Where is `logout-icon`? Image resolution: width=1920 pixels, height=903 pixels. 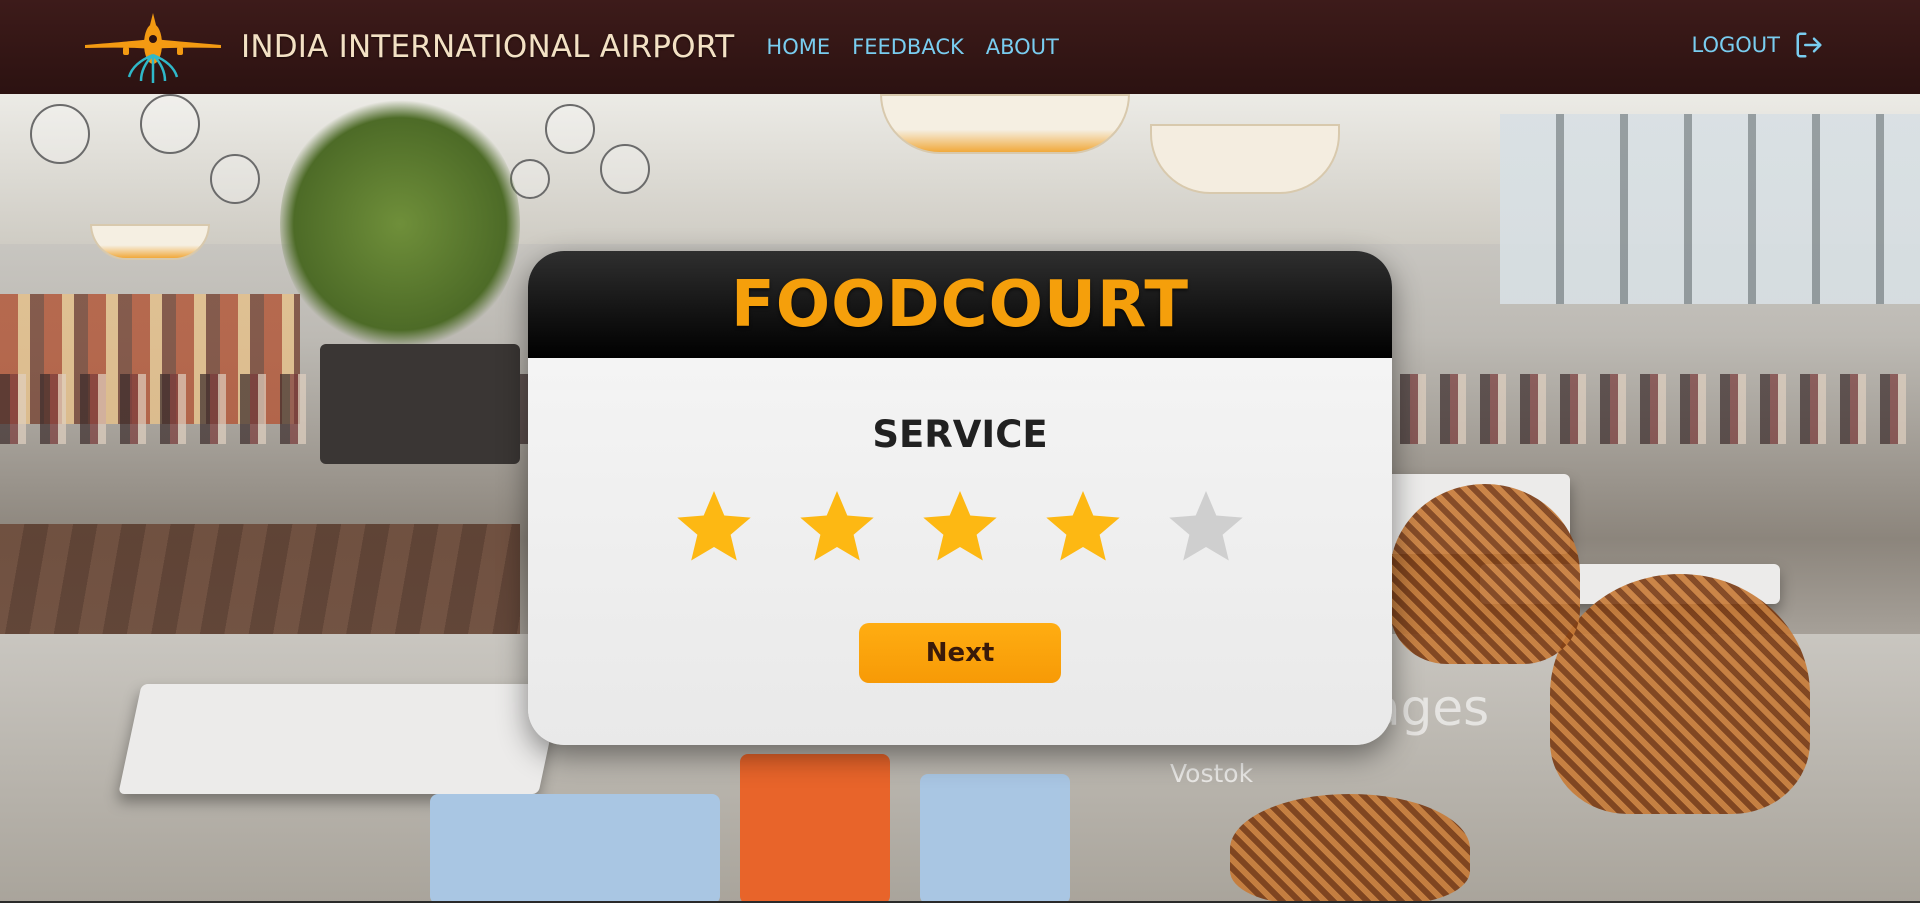
logout-icon is located at coordinates (1809, 45).